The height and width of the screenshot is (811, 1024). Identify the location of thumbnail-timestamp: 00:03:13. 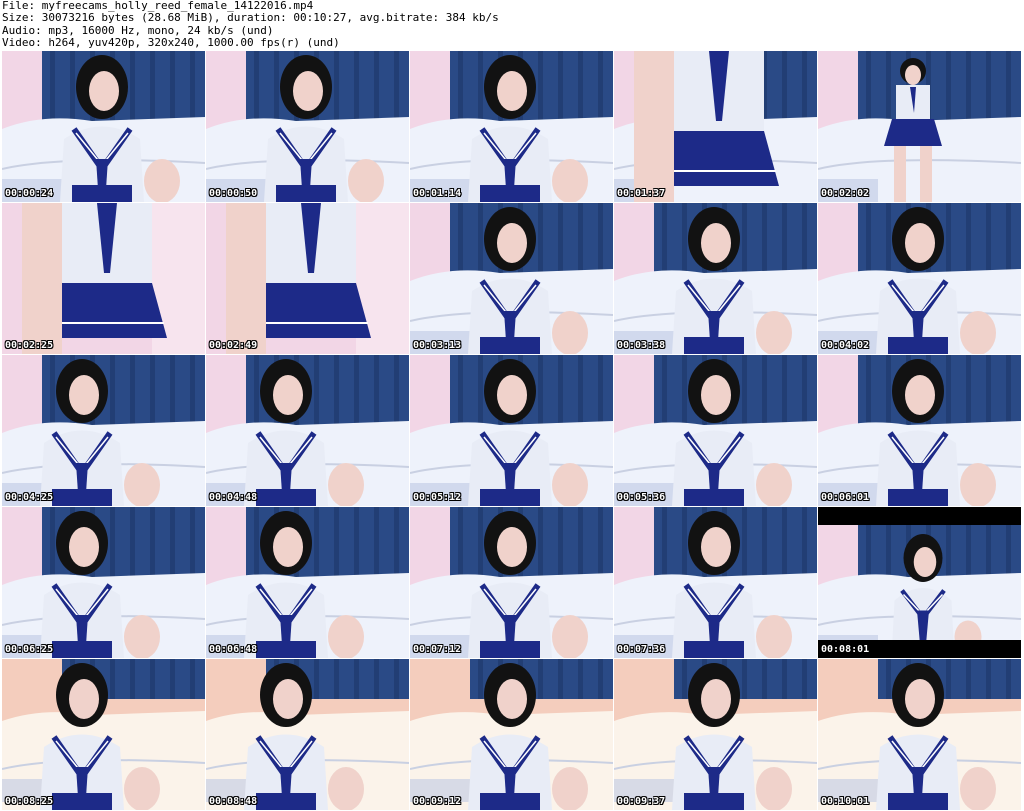
(437, 345).